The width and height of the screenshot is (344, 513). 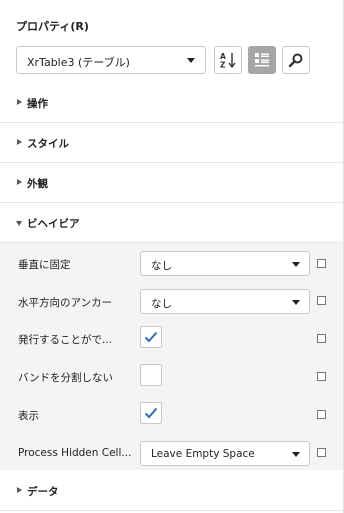 What do you see at coordinates (28, 416) in the screenshot?
I see `property-label-visible: 表示` at bounding box center [28, 416].